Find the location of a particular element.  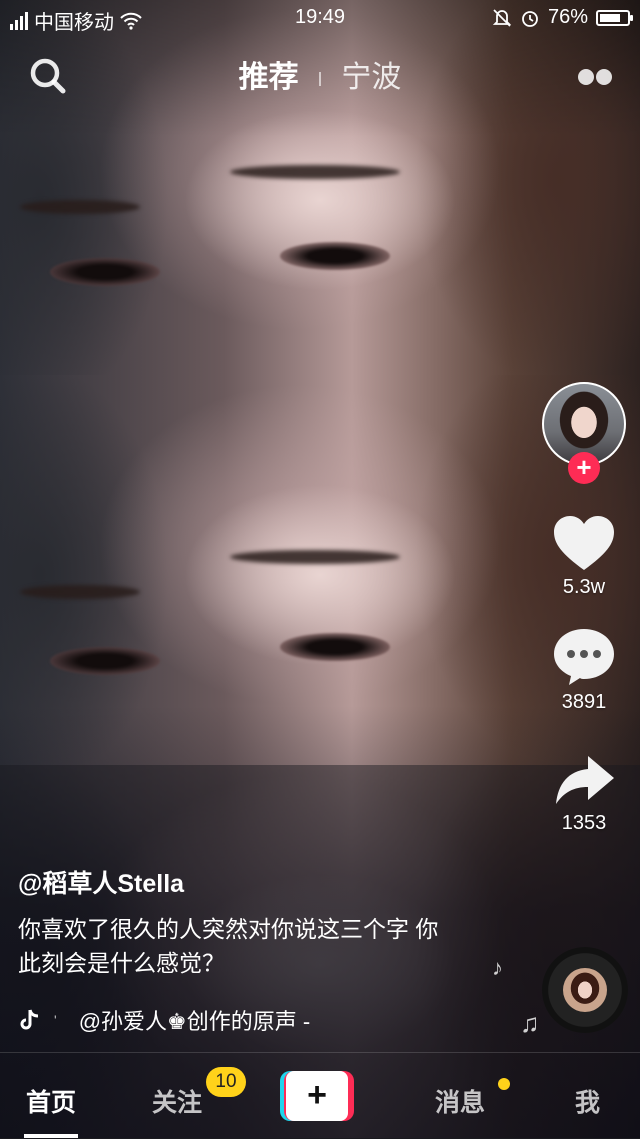

author-avatar: + is located at coordinates (584, 433).